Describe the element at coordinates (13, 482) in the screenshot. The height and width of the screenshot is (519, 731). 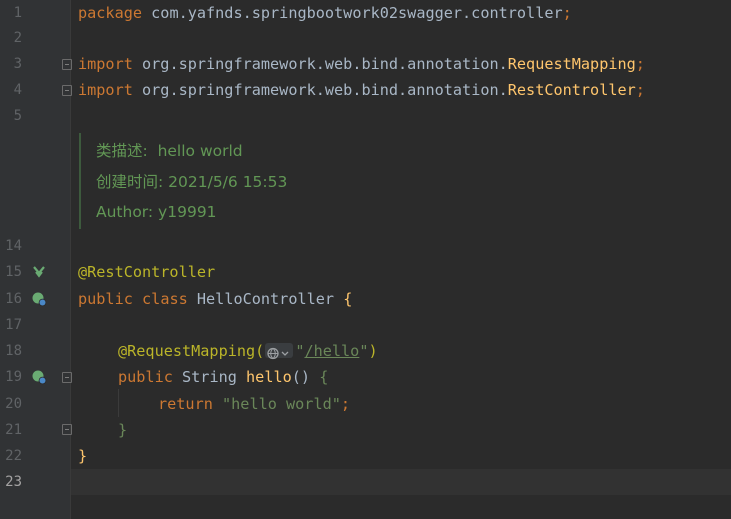
I see `line-number: 23` at that location.